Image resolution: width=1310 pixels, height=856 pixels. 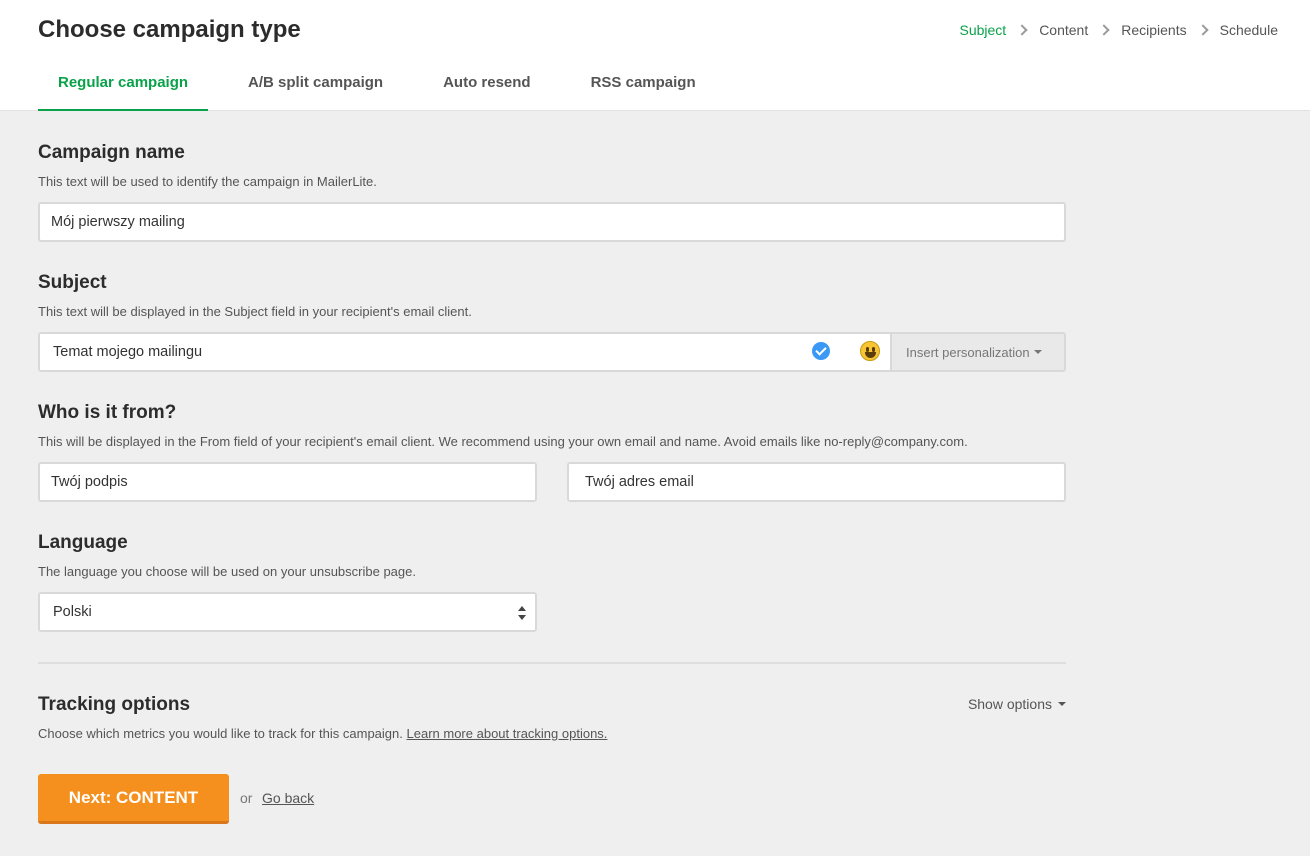 I want to click on learn-more-tracking-link: Learn more about tracking options., so click(x=507, y=733).